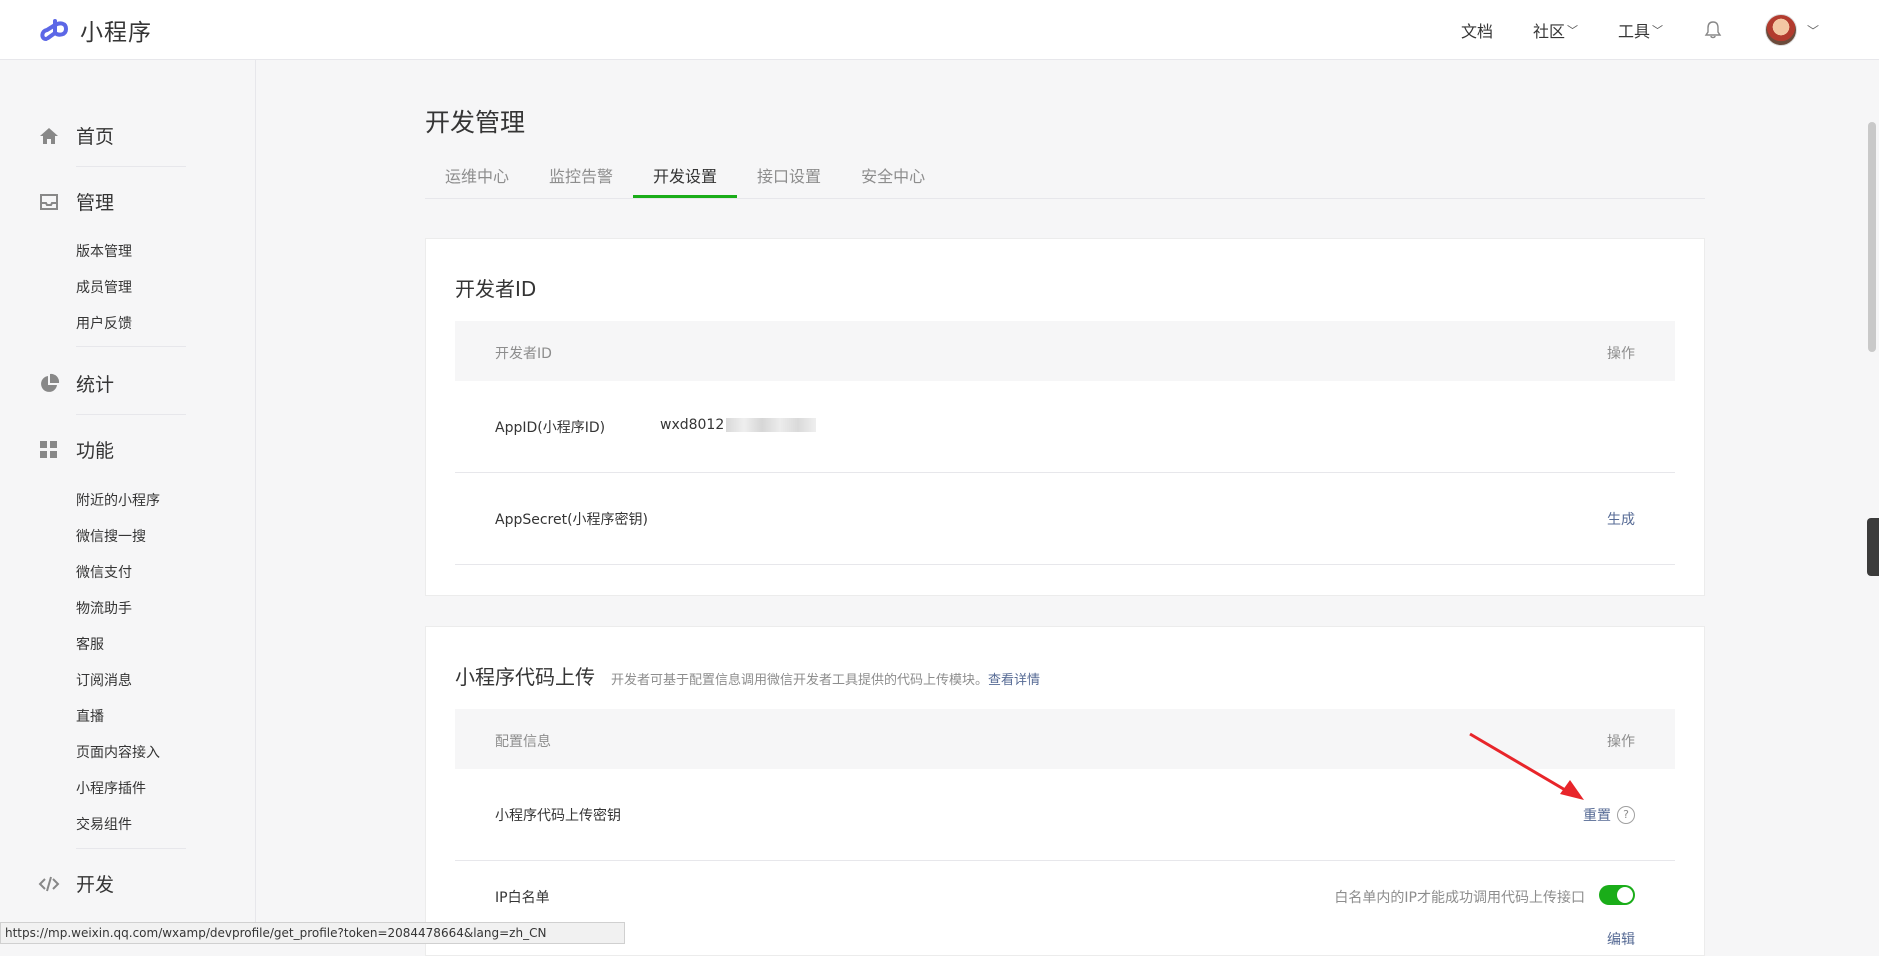  What do you see at coordinates (939, 30) in the screenshot?
I see `top-bar: 小程序 文档 社区 ﹀ 工具 ﹀ ﹀` at bounding box center [939, 30].